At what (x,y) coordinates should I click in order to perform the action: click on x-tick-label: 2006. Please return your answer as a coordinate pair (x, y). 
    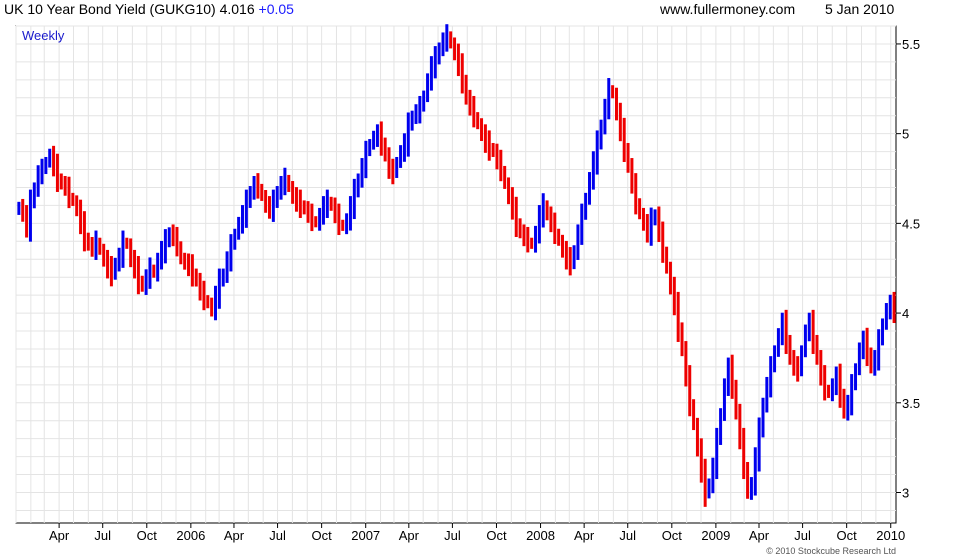
    Looking at the image, I should click on (190, 535).